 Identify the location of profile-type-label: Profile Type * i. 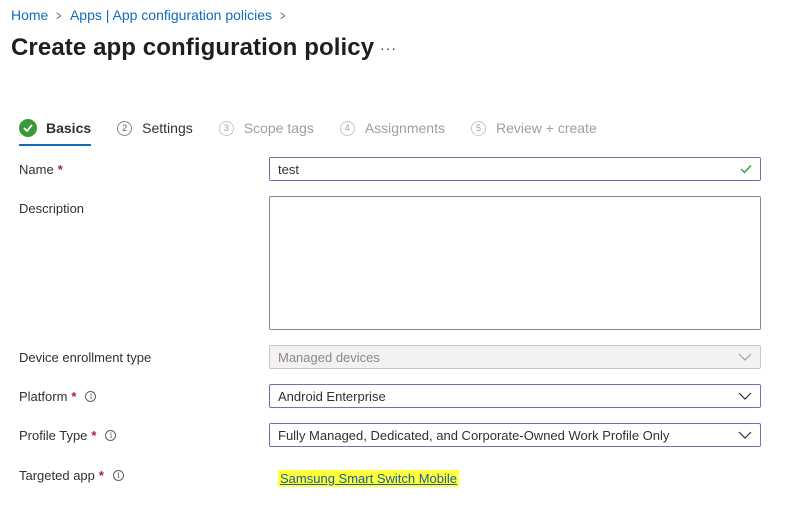
(68, 435).